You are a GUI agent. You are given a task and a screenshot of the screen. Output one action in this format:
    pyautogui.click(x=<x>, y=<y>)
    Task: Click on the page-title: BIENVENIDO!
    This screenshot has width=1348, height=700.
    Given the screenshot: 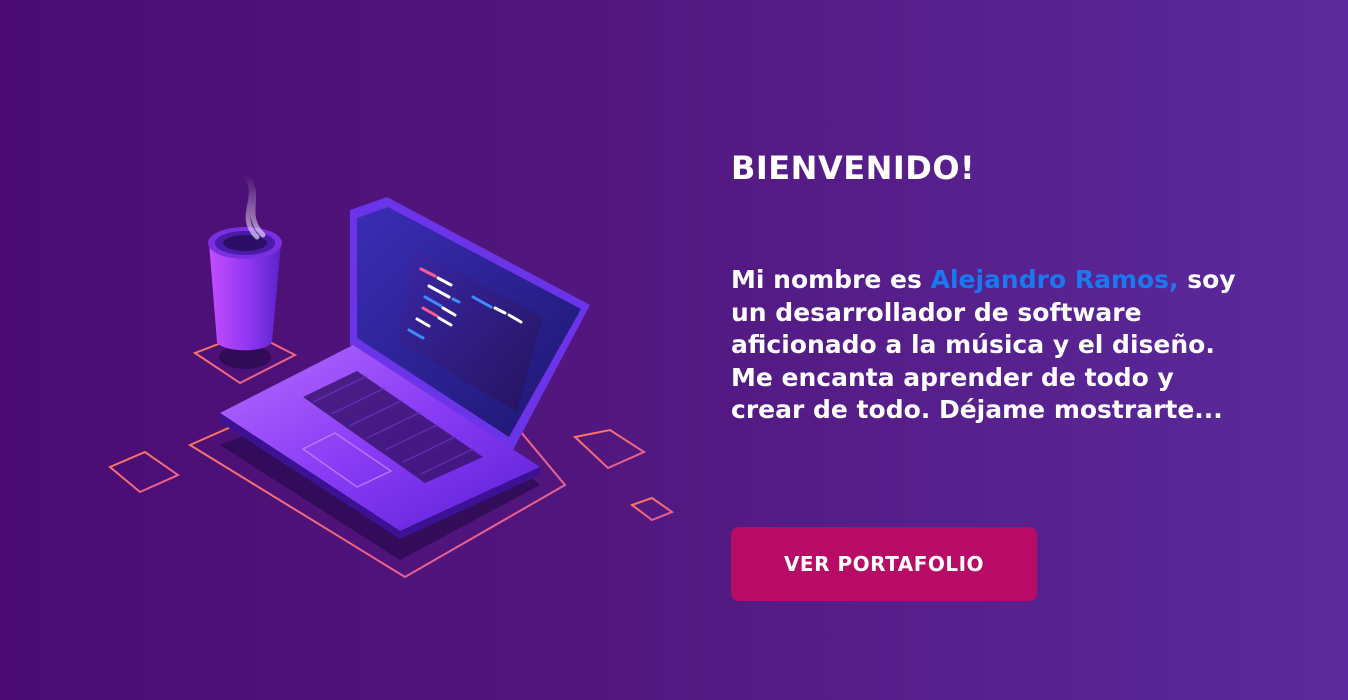 What is the action you would take?
    pyautogui.click(x=853, y=168)
    